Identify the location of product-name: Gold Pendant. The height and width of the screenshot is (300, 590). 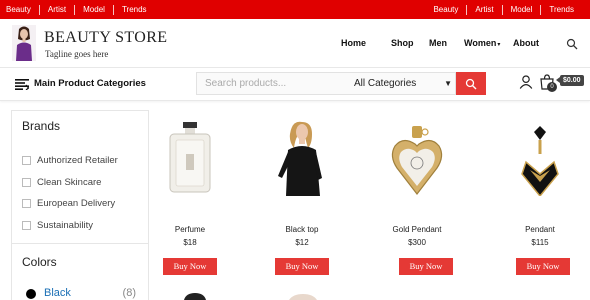
(417, 229).